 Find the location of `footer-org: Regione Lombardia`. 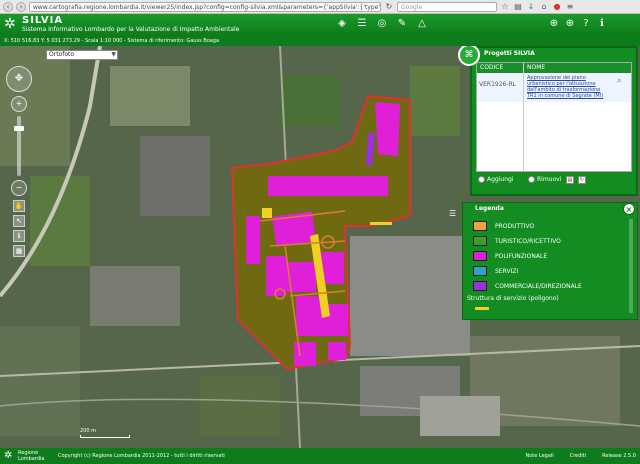

footer-org: Regione Lombardia is located at coordinates (31, 456).